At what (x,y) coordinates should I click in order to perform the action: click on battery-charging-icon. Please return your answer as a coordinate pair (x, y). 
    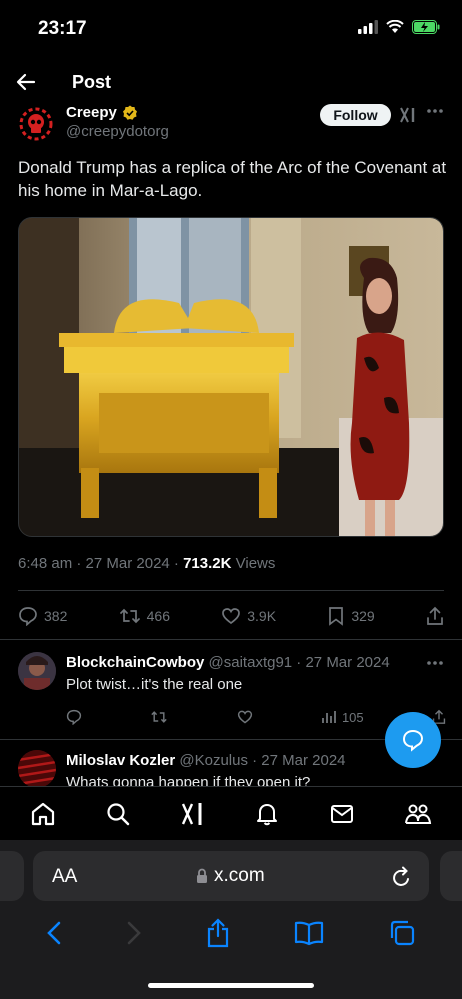
    Looking at the image, I should click on (426, 27).